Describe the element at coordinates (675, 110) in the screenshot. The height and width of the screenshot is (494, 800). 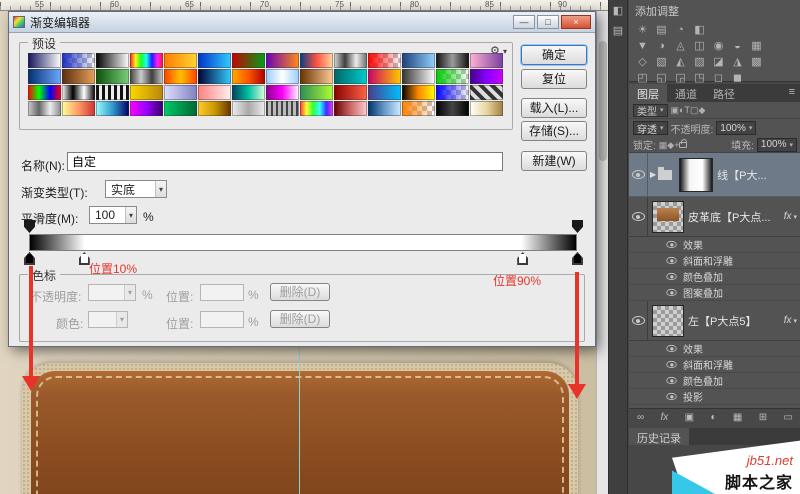
I see `layer-filter-icon: ▣` at that location.